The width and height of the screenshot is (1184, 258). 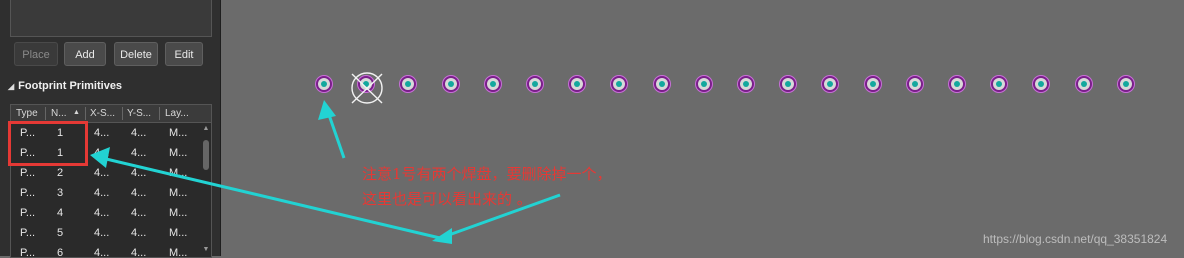 What do you see at coordinates (60, 213) in the screenshot?
I see `cell-name: 4` at bounding box center [60, 213].